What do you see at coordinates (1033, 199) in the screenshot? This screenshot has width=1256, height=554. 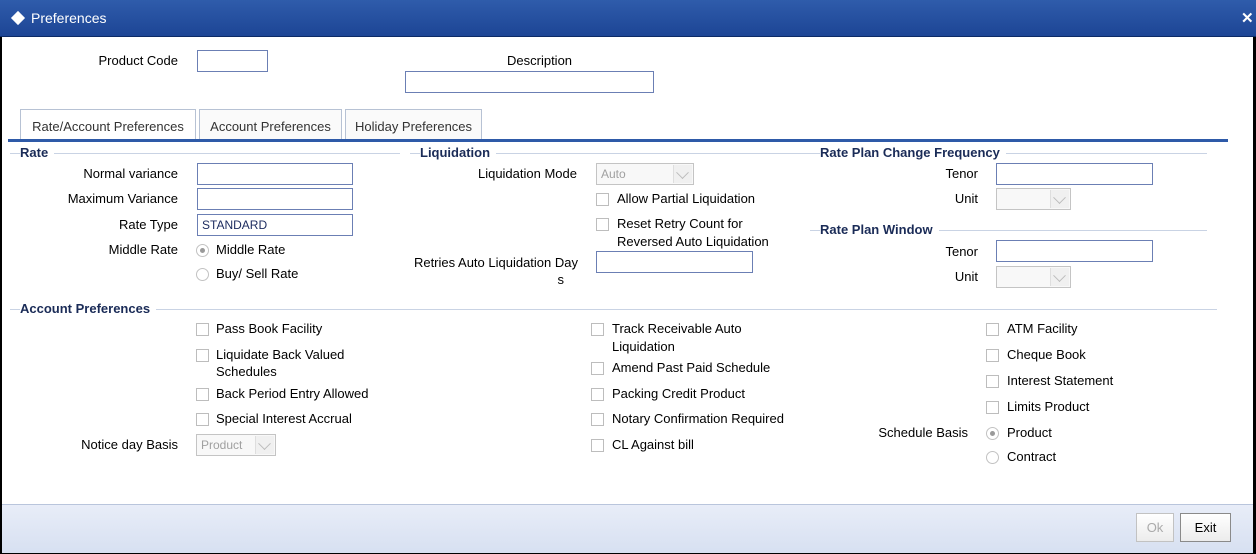 I see `rate-plan-change-unit-select` at bounding box center [1033, 199].